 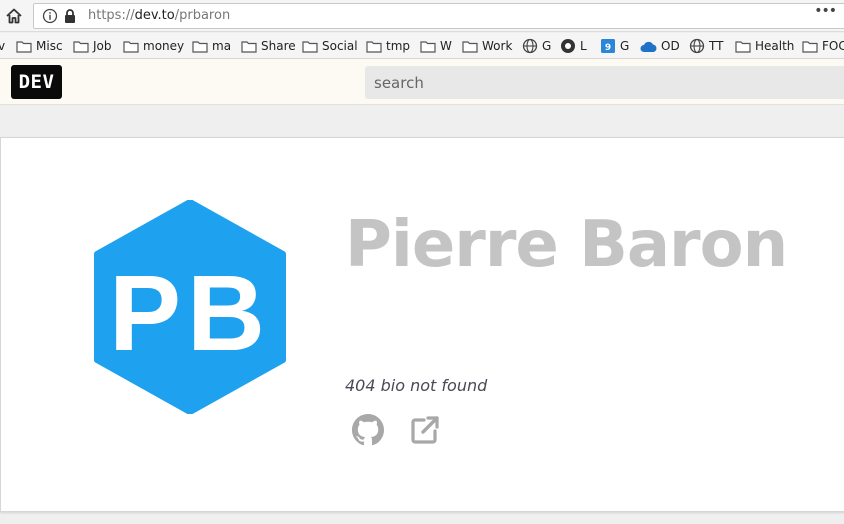 I want to click on avatar-initials: PB, so click(x=190, y=312).